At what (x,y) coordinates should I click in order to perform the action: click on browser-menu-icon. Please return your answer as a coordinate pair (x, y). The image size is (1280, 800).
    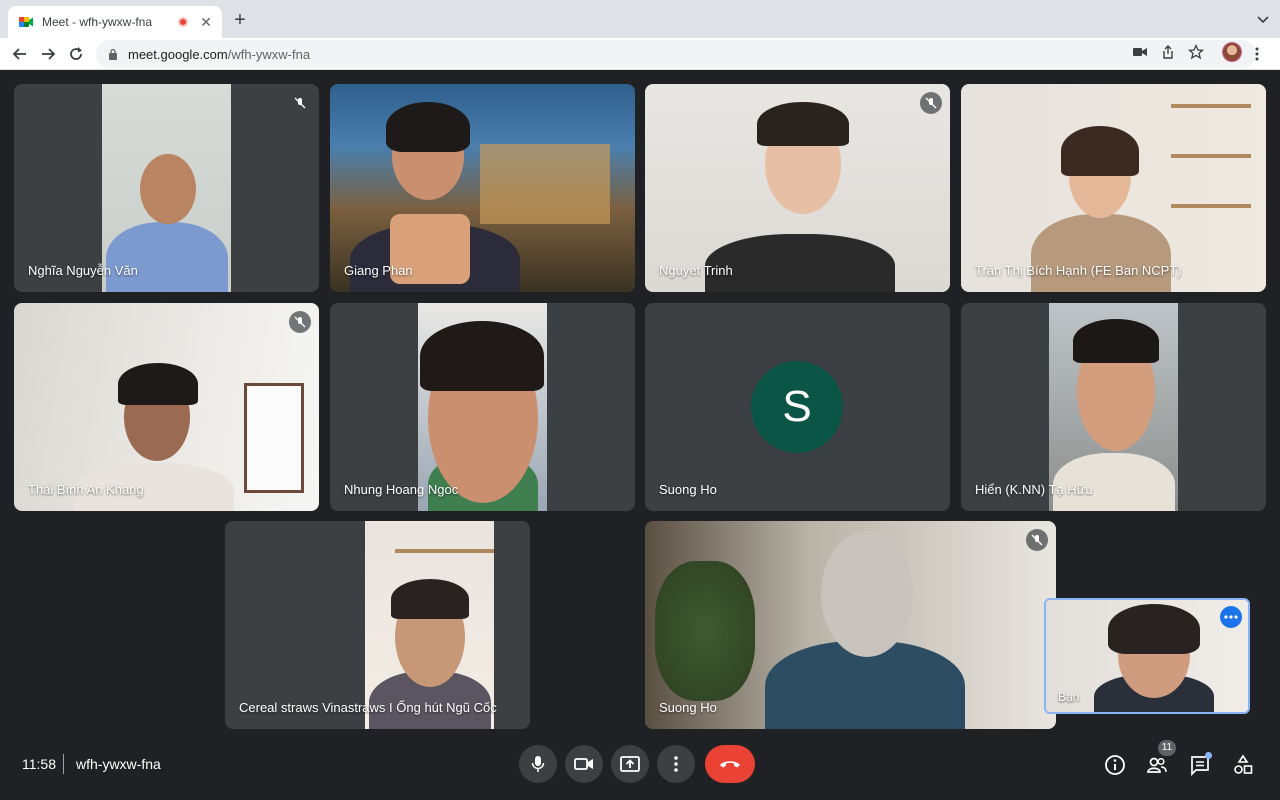
    Looking at the image, I should click on (1257, 54).